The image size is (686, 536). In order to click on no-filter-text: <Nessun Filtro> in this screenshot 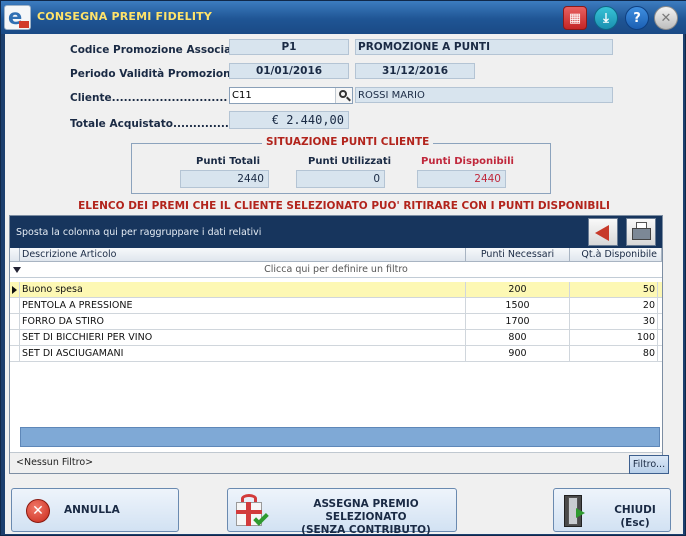, I will do `click(55, 462)`.